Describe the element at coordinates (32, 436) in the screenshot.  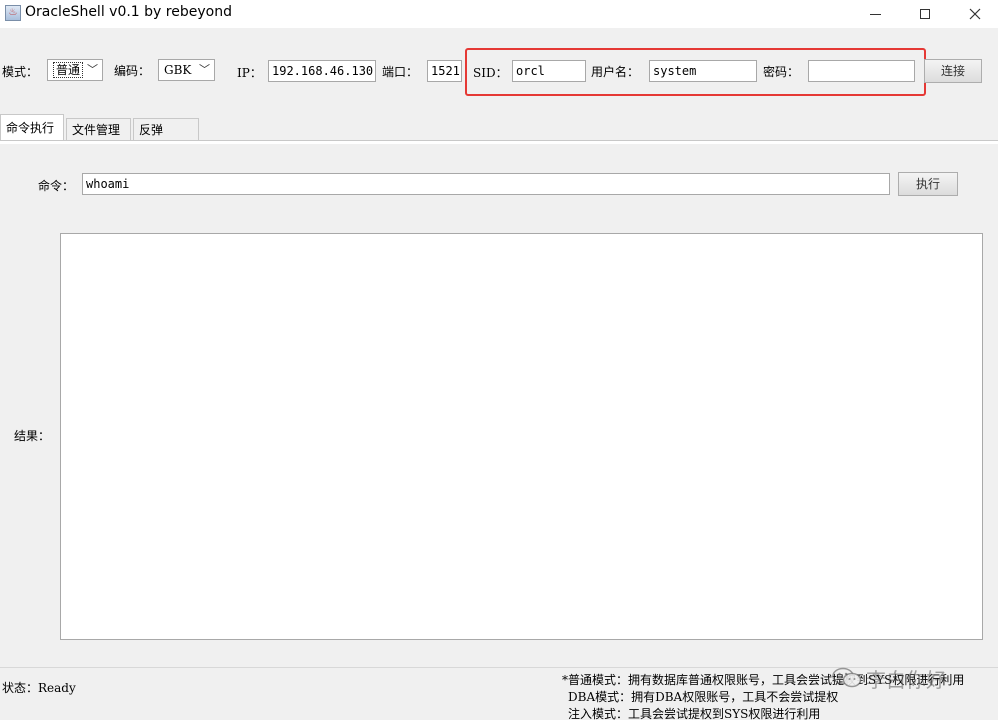
I see `result-label: 结果：` at that location.